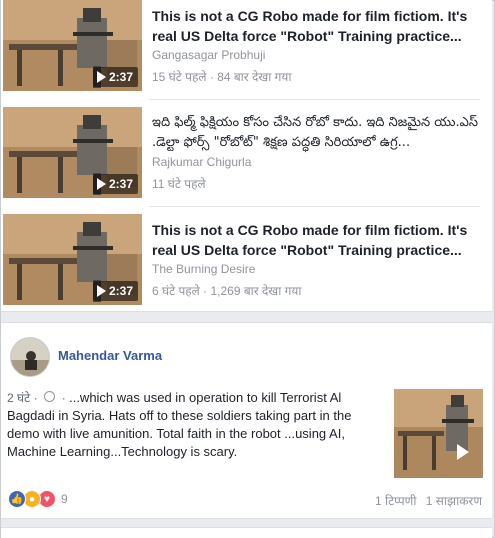  I want to click on robot-scene-image, so click(438, 433).